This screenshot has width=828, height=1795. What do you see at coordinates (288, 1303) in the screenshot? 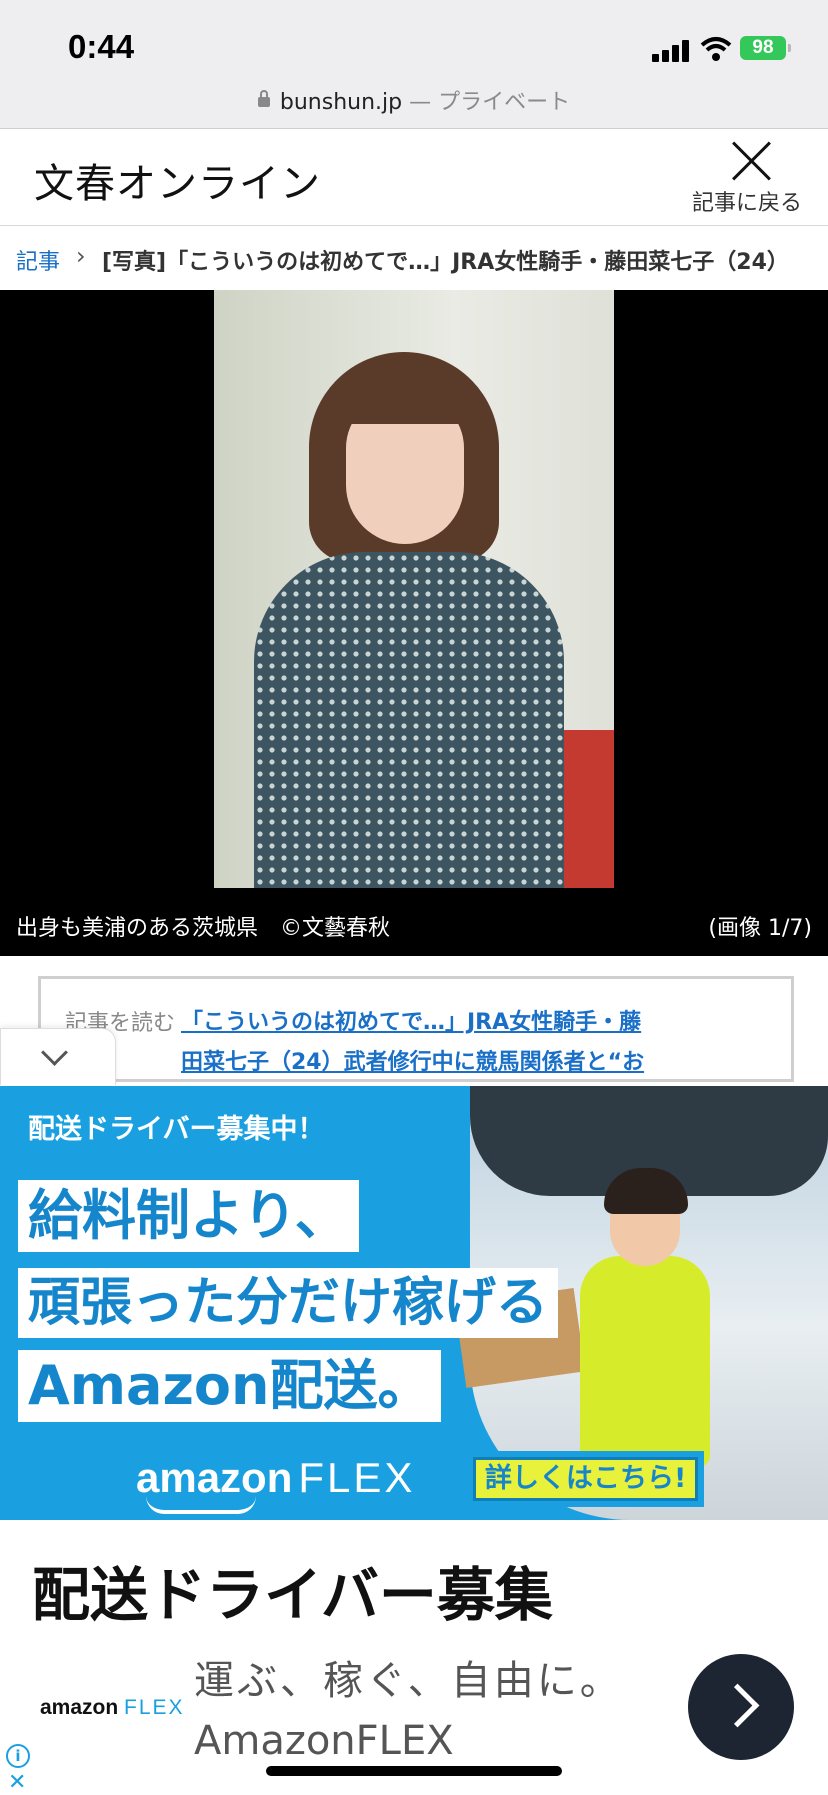
I see `ad-copy-line-2: 頑張った分だけ稼げる` at bounding box center [288, 1303].